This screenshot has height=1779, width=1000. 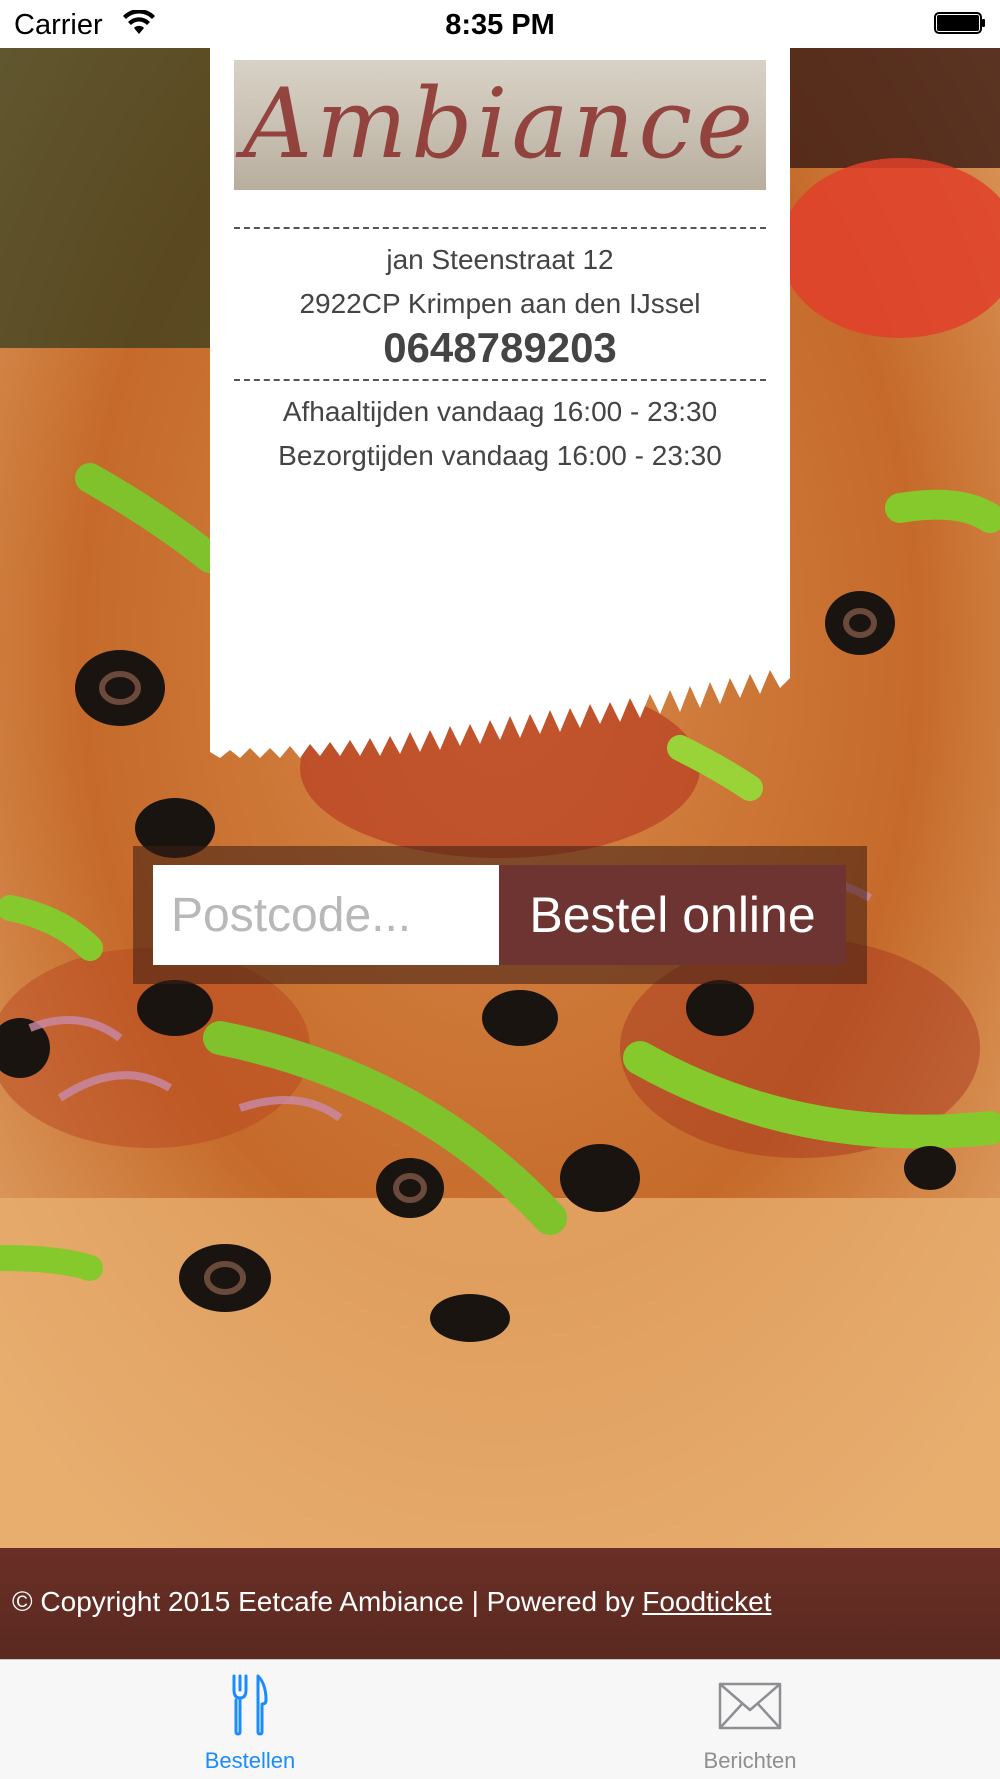 I want to click on tab-bar: Bestellen Berichten, so click(x=500, y=1719).